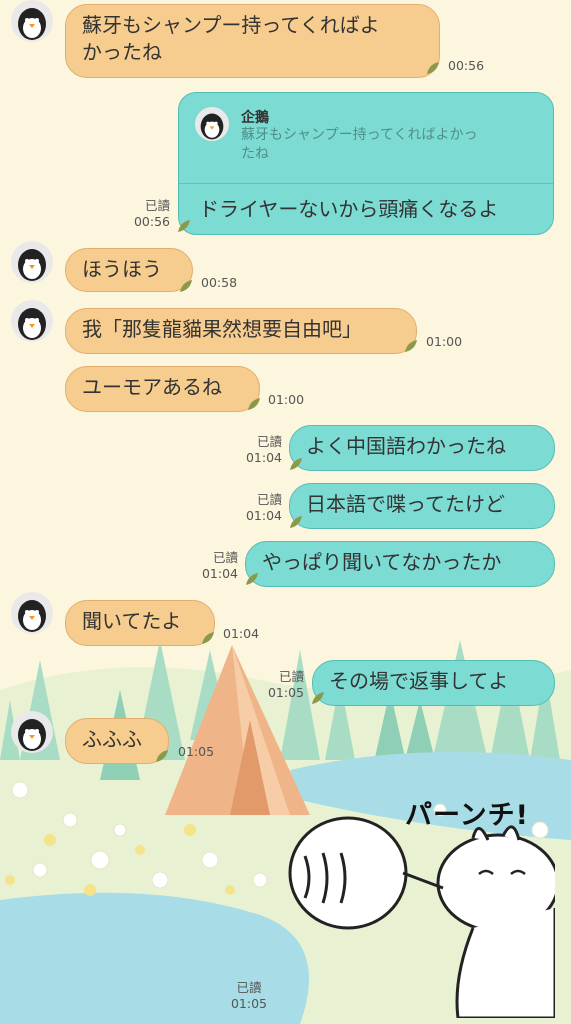 The height and width of the screenshot is (1024, 571). I want to click on message-bubble: よく中国語わかったね, so click(422, 448).